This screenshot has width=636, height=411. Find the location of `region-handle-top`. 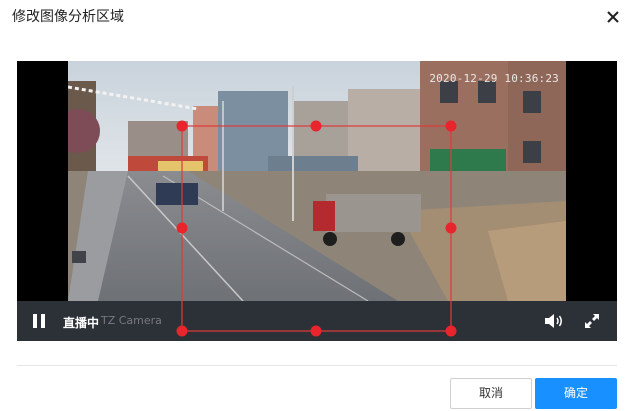

region-handle-top is located at coordinates (316, 126).